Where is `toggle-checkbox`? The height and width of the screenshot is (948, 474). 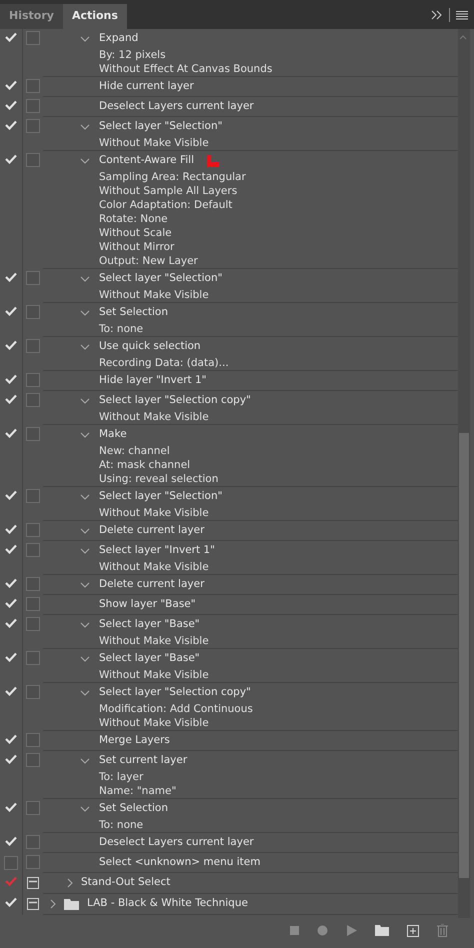
toggle-checkbox is located at coordinates (11, 863).